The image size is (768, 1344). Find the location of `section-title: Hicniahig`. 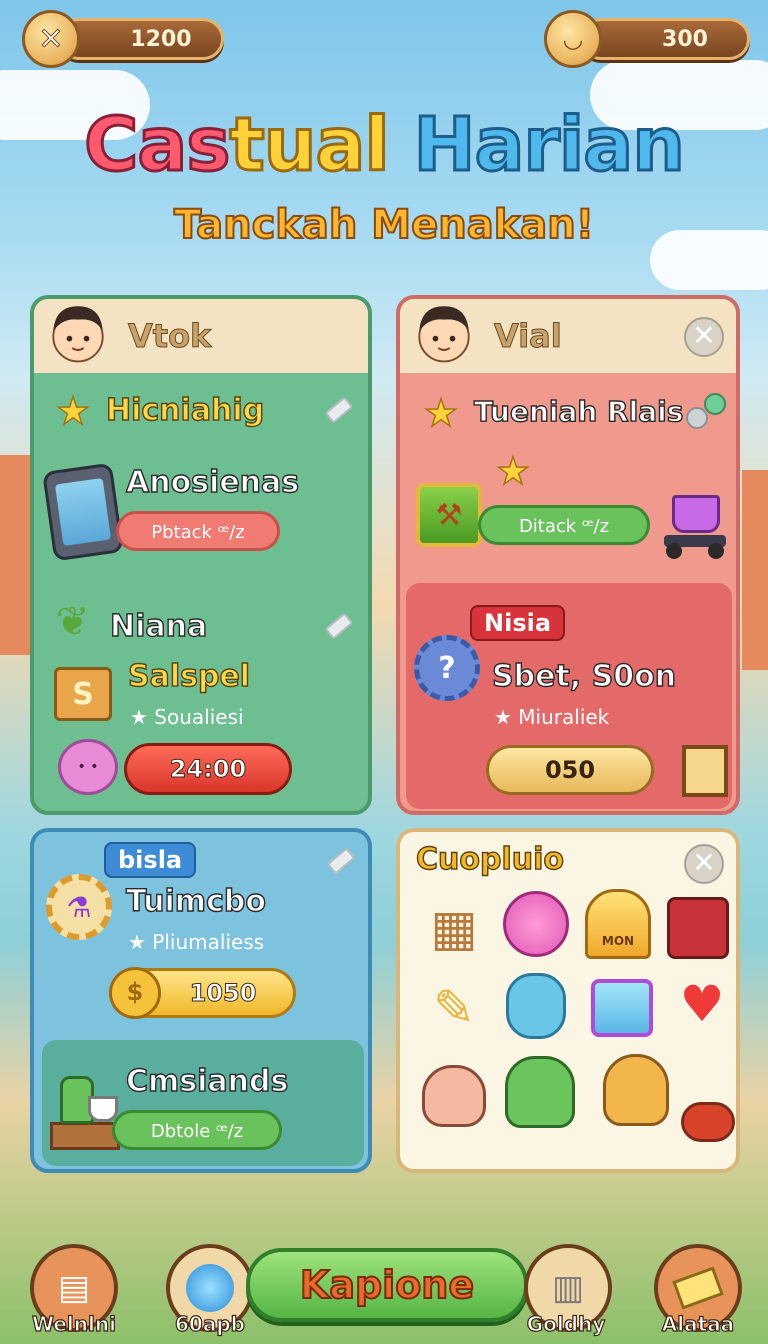

section-title: Hicniahig is located at coordinates (185, 410).